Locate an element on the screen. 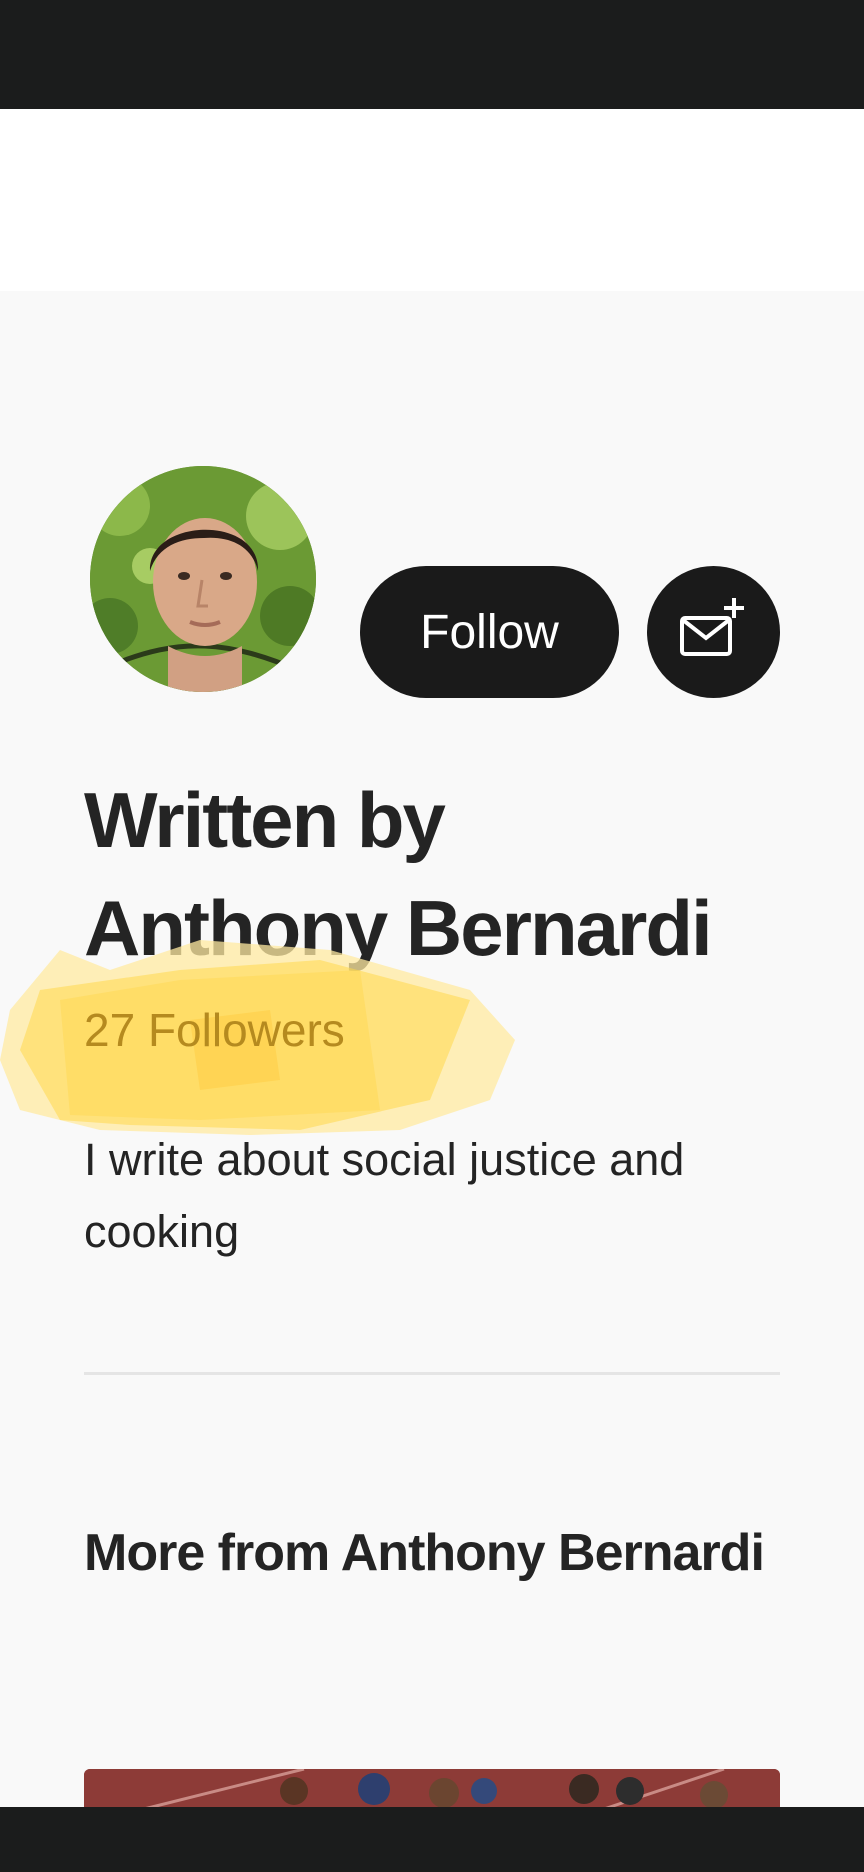 Image resolution: width=864 pixels, height=1872 pixels. follow-button: Follow is located at coordinates (489, 632).